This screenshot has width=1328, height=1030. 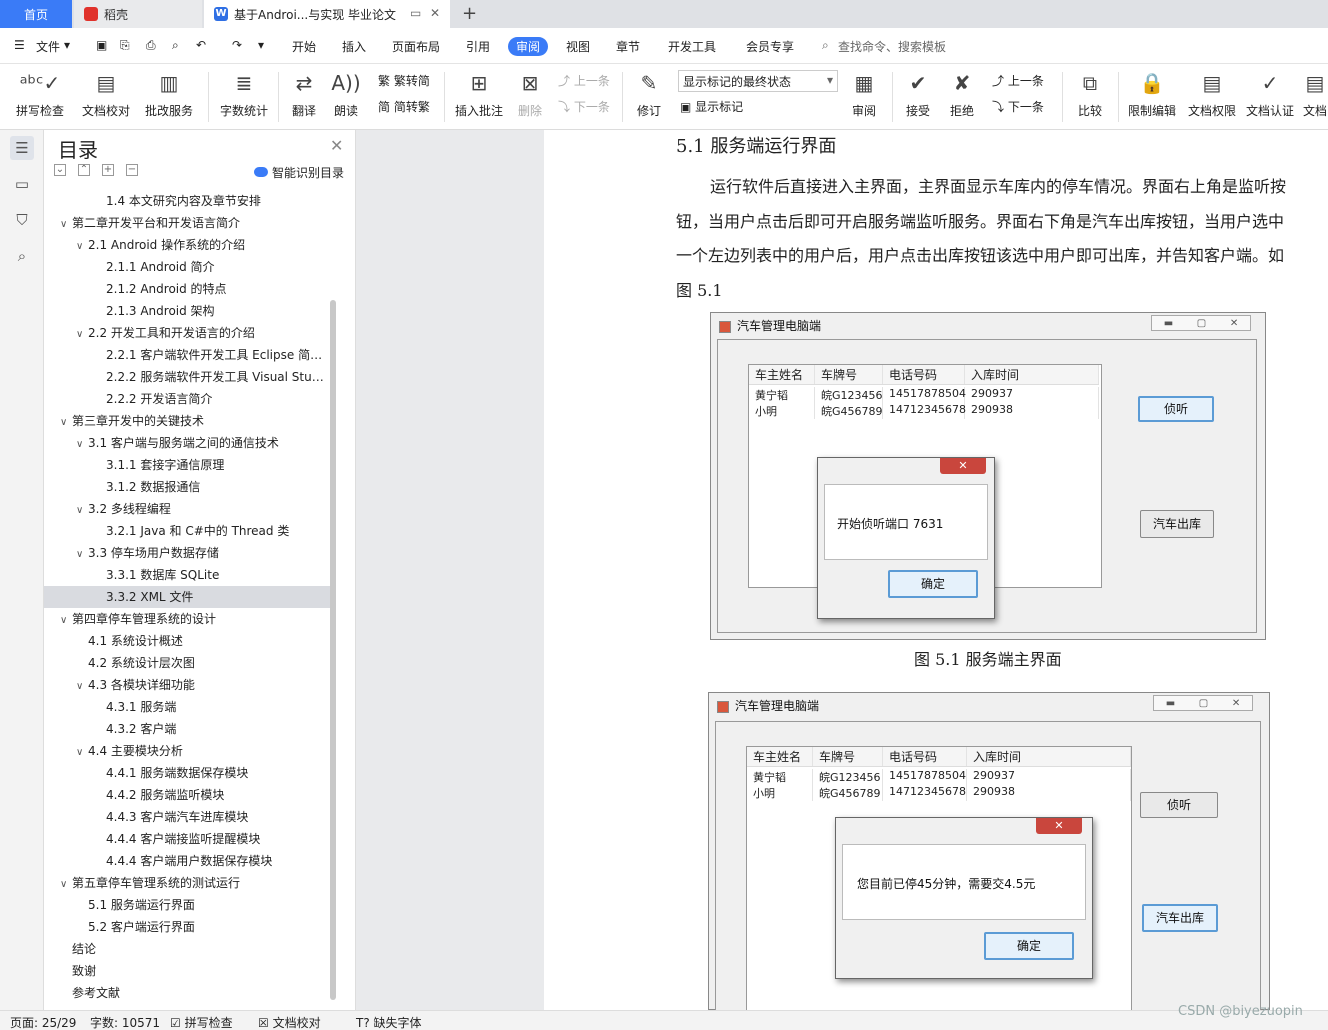 What do you see at coordinates (336, 145) in the screenshot?
I see `close-icon: ✕` at bounding box center [336, 145].